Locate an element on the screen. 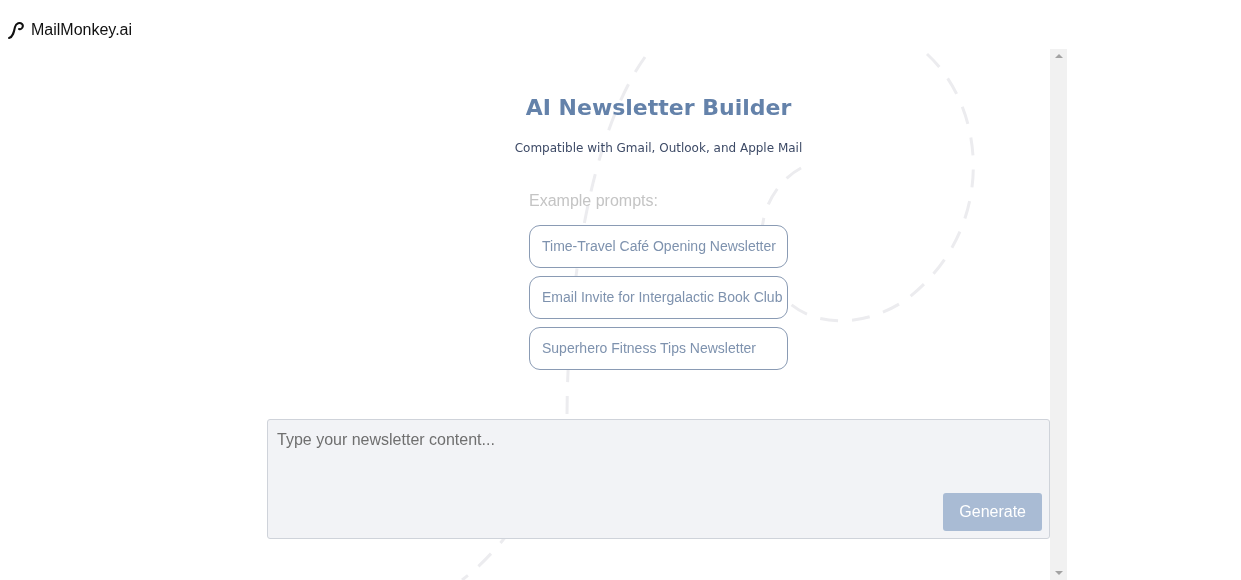 The height and width of the screenshot is (580, 1241). prompt-button: Superhero Fitness Tips Newsletter is located at coordinates (658, 349).